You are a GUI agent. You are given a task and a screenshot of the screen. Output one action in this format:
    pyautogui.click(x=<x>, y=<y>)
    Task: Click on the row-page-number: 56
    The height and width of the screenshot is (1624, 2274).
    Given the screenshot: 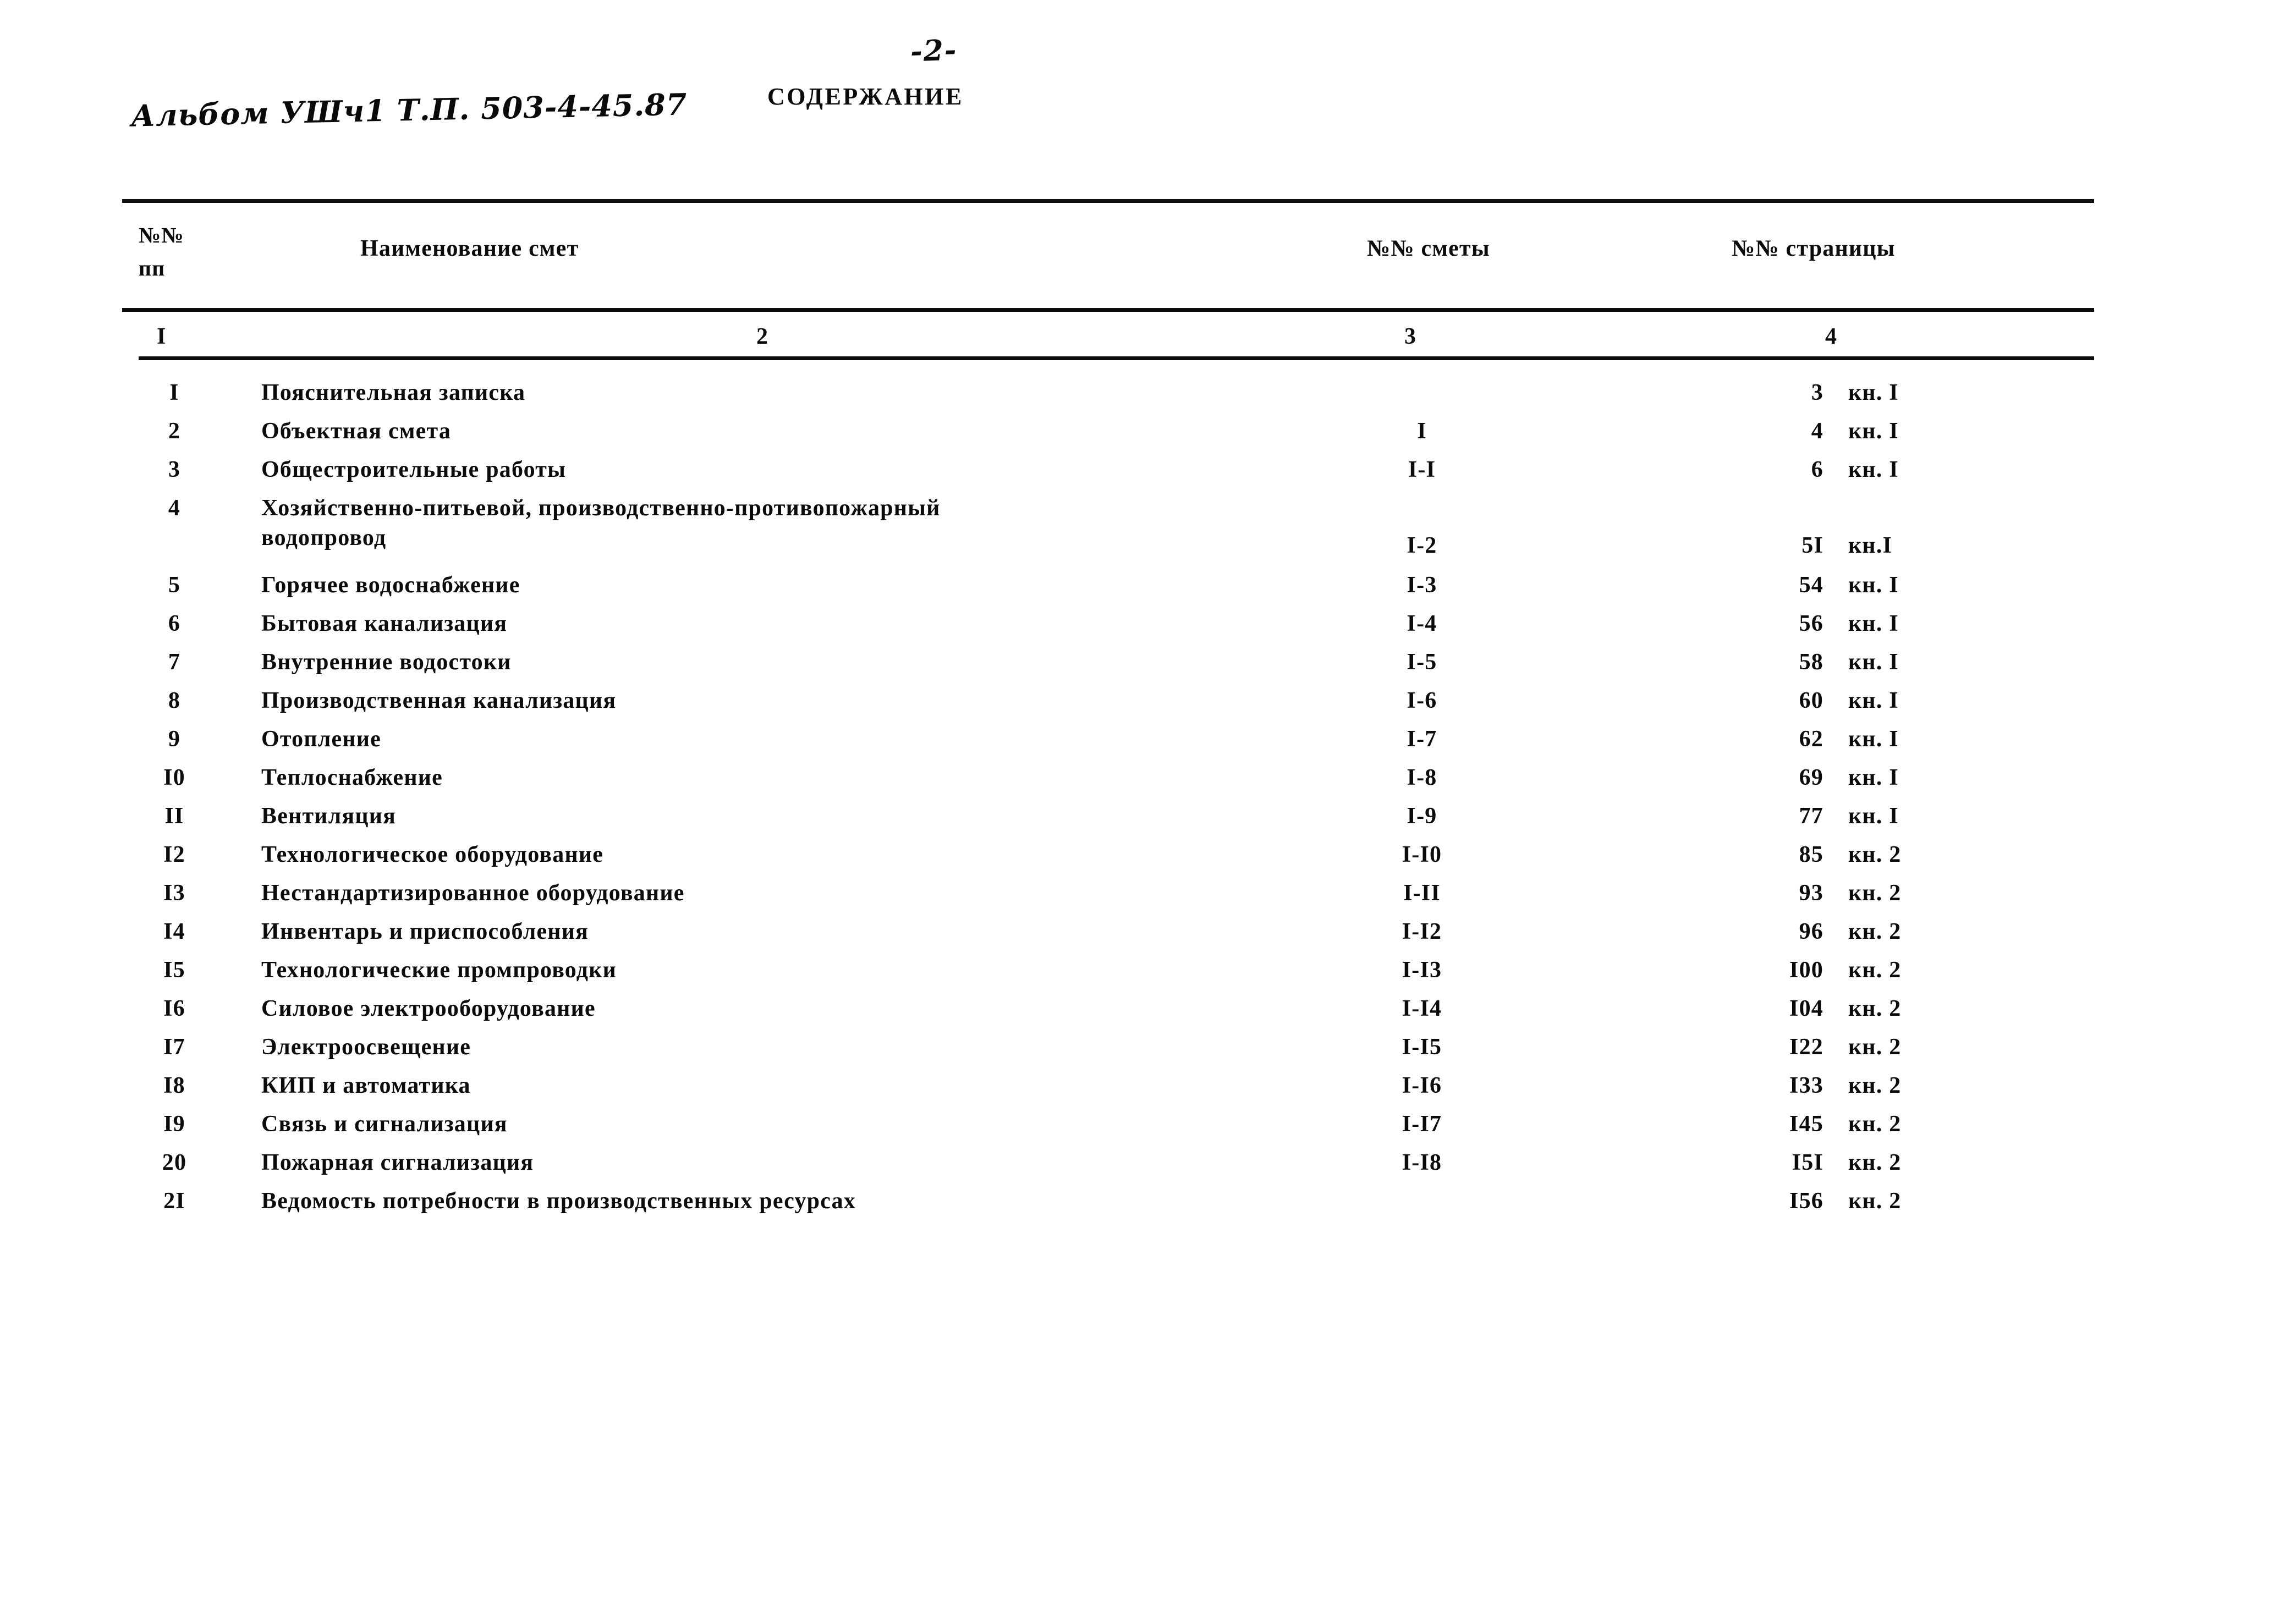 What is the action you would take?
    pyautogui.click(x=1811, y=623)
    